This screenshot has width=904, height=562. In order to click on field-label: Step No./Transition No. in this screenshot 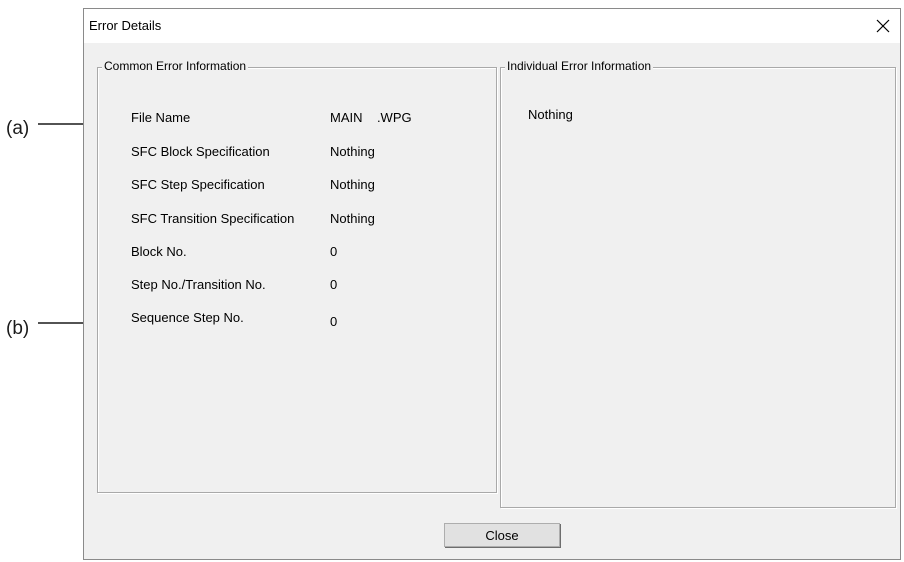, I will do `click(198, 284)`.